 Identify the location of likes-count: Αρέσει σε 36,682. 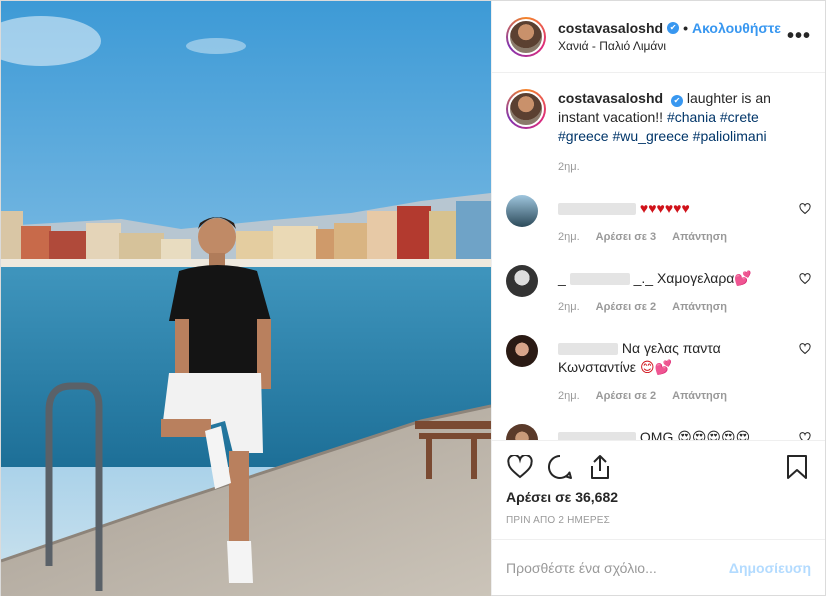
(658, 497).